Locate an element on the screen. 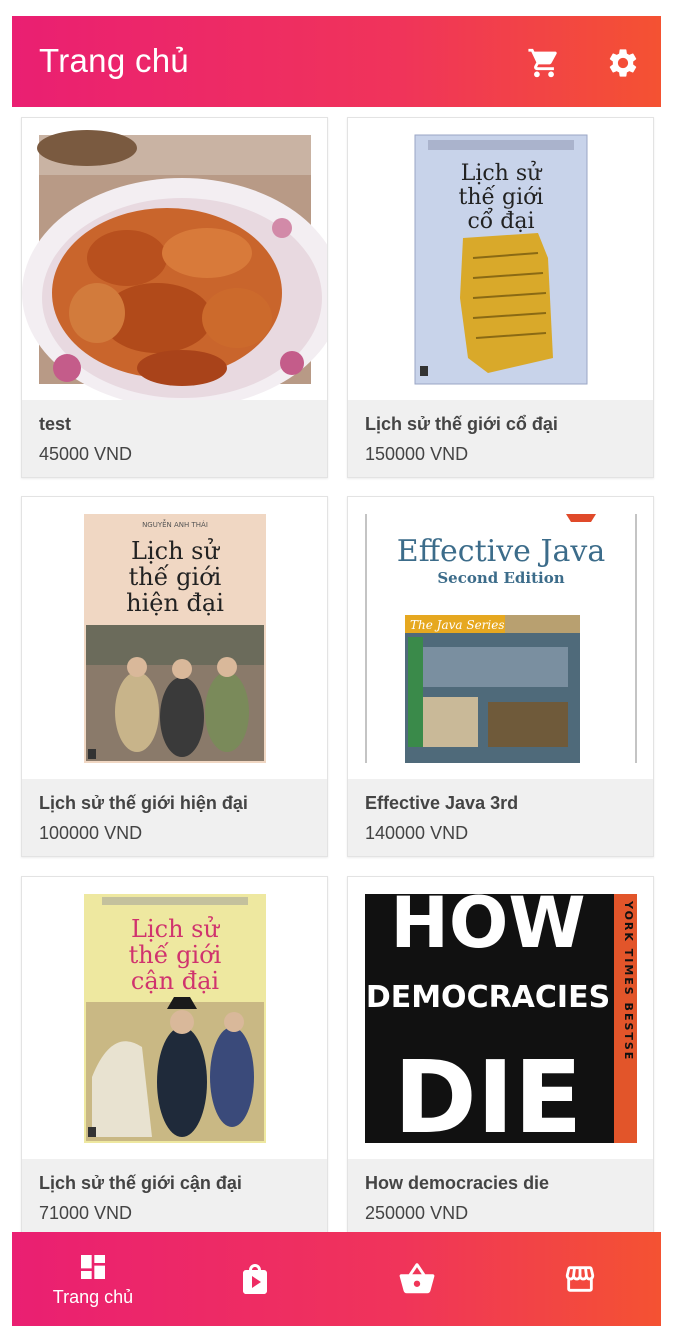  product-name: Effective Java 3rd is located at coordinates (442, 803).